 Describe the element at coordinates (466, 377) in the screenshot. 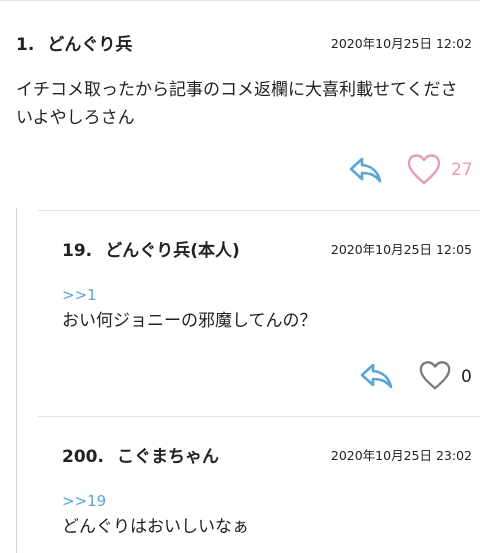

I see `like-count: 0` at that location.